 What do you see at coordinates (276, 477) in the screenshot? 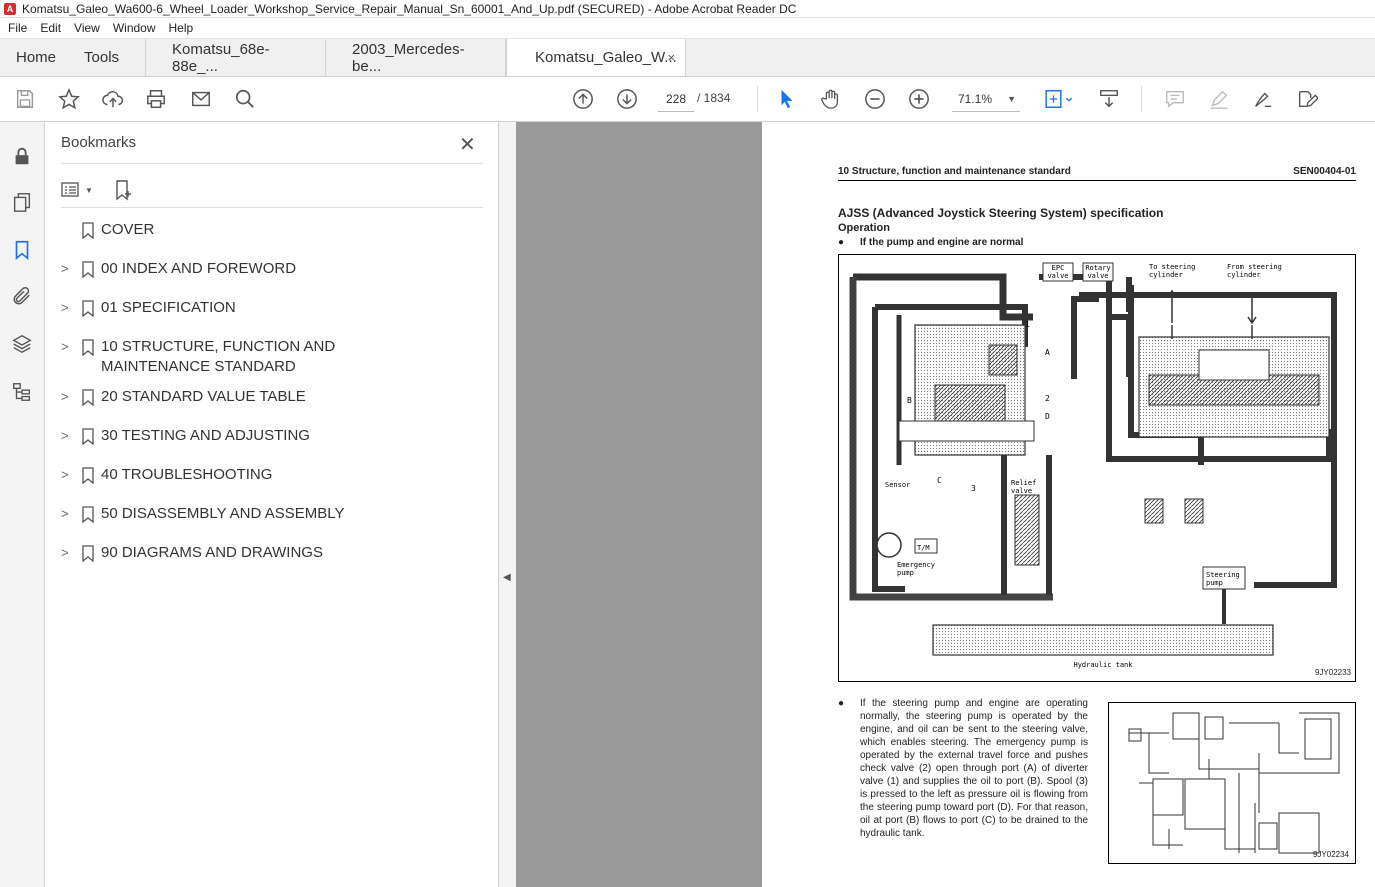
I see `bookmark-item: > 40 TROUBLESHOOTING` at bounding box center [276, 477].